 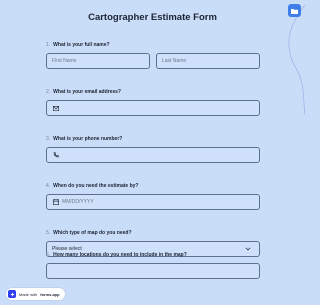 What do you see at coordinates (28, 294) in the screenshot?
I see `badge-prefix: Made with` at bounding box center [28, 294].